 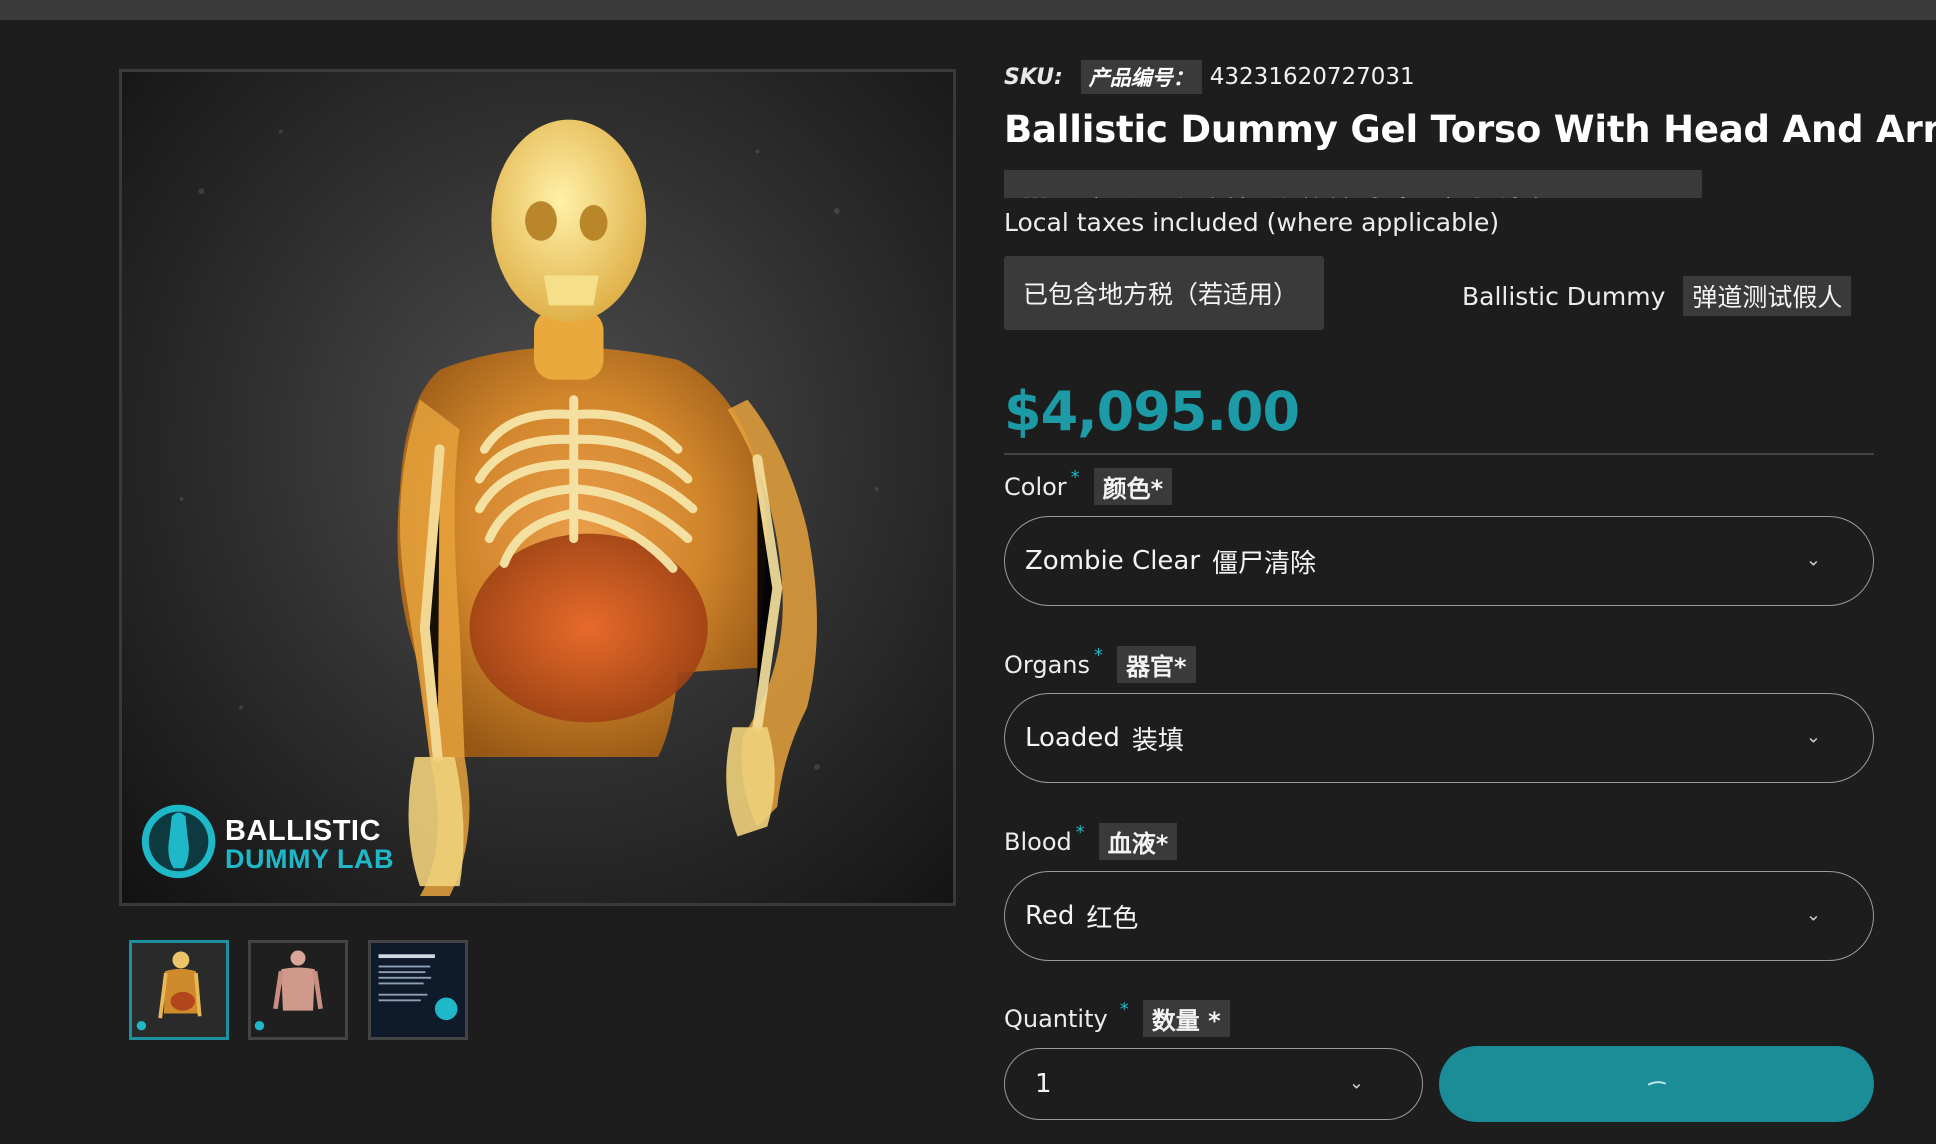 I want to click on vendor-translation: 弹道测试假人, so click(x=1767, y=296).